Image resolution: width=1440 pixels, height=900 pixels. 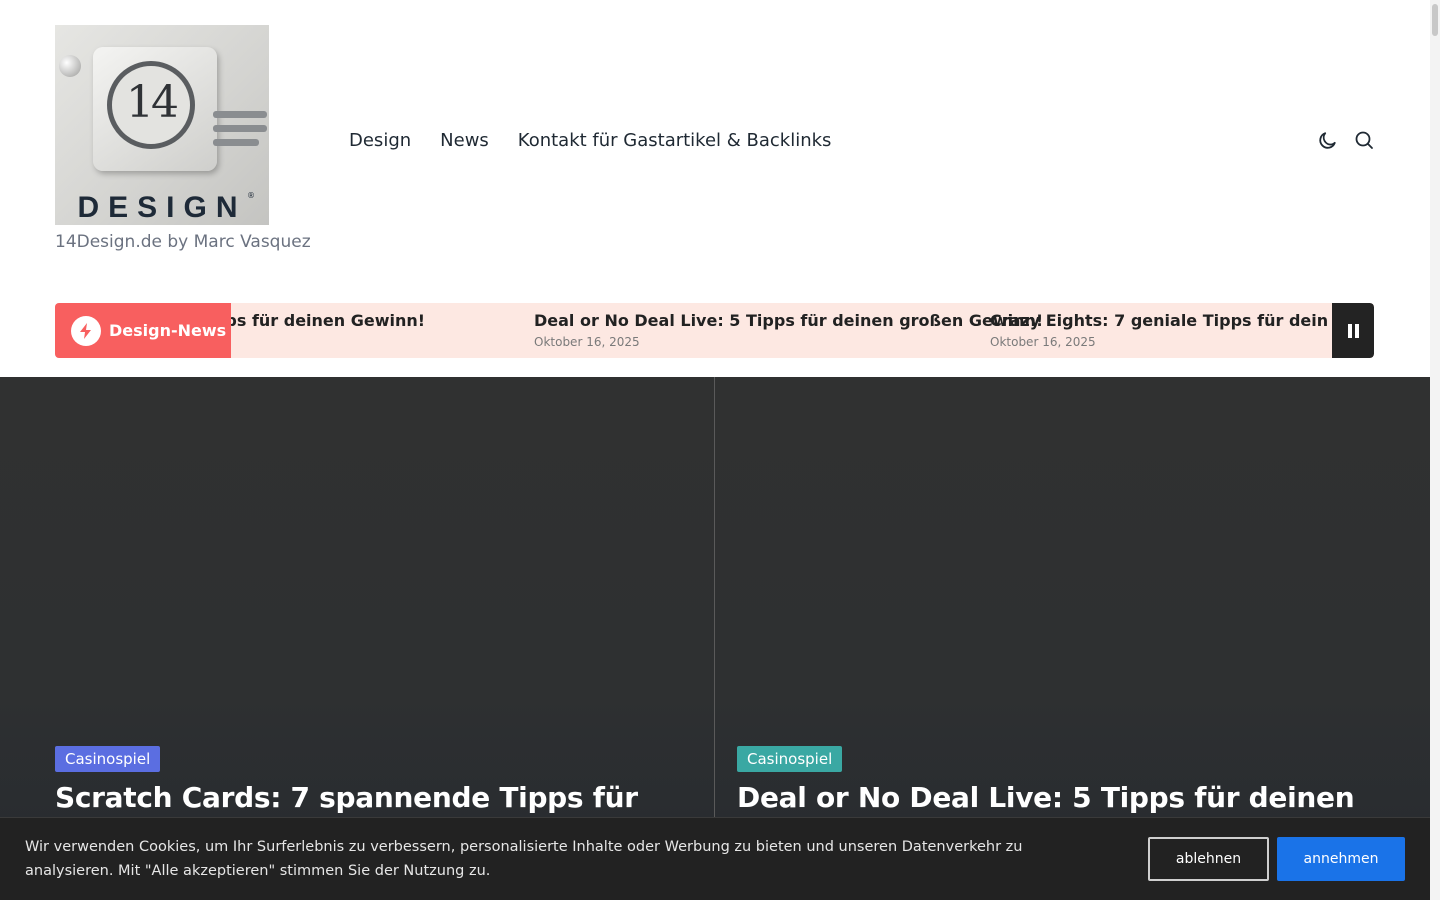 I want to click on page-scrollbar, so click(x=1435, y=450).